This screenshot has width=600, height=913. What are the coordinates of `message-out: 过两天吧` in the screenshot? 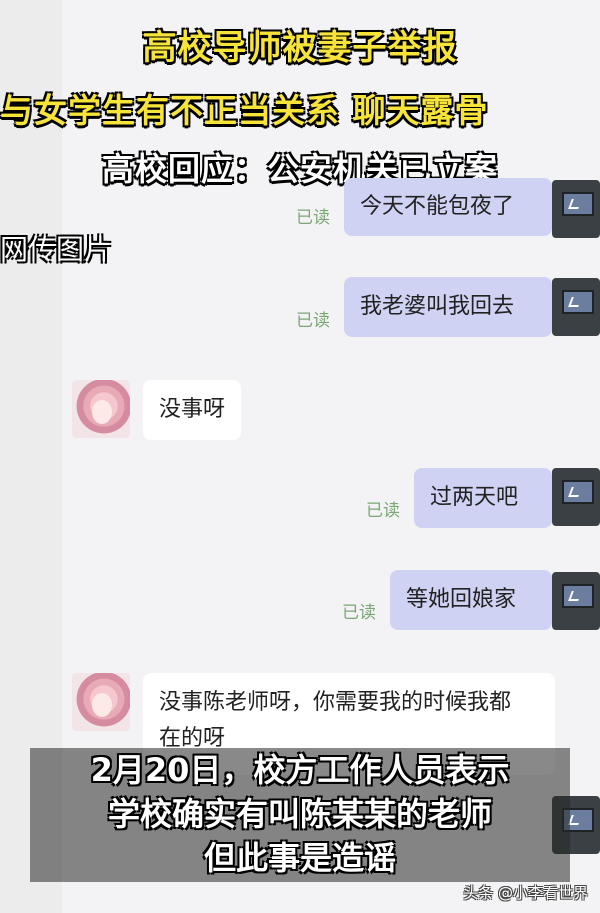 It's located at (483, 498).